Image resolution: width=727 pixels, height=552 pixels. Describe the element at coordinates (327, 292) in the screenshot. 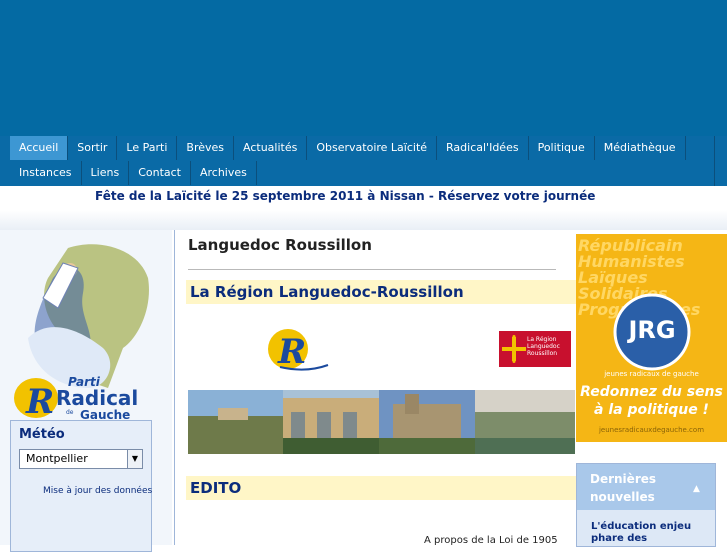

I see `section-heading-region-text: La Région Languedoc-Roussillon` at that location.